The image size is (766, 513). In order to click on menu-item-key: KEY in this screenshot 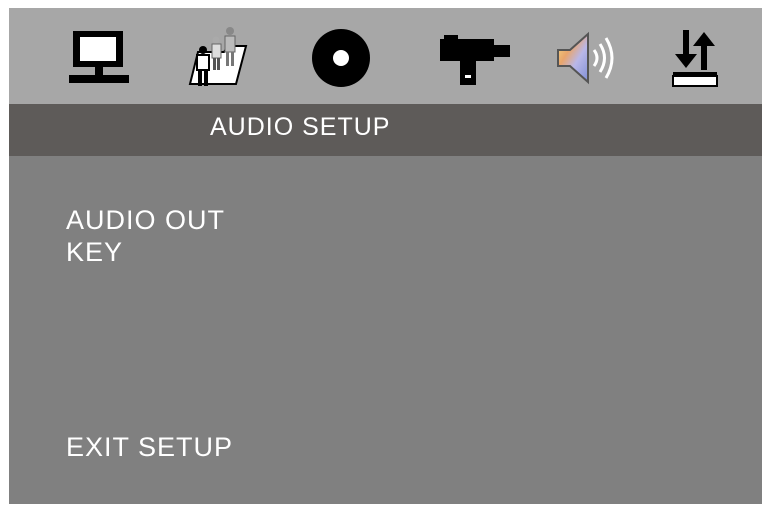, I will do `click(94, 252)`.